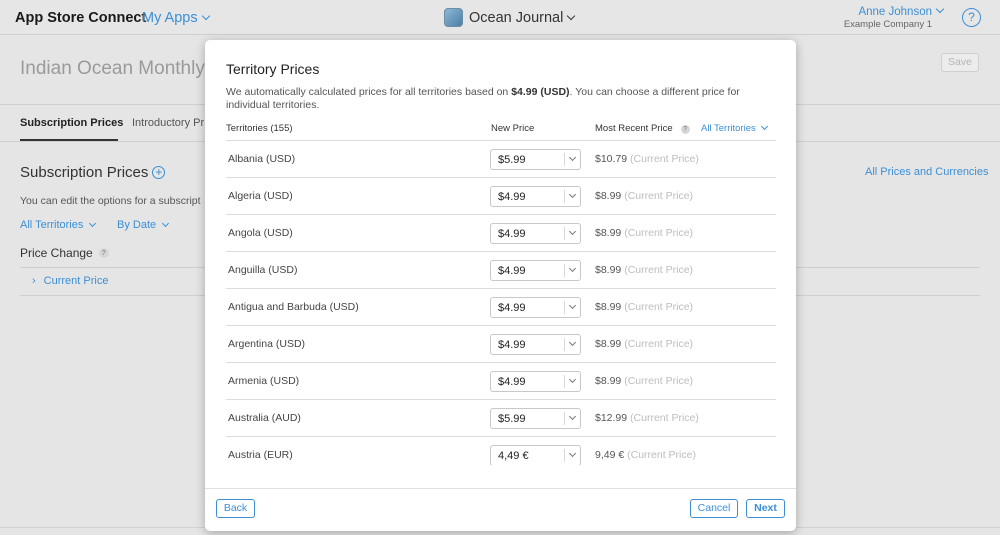 The width and height of the screenshot is (1000, 535). What do you see at coordinates (71, 123) in the screenshot?
I see `tab-subscription-prices: Subscription Prices` at bounding box center [71, 123].